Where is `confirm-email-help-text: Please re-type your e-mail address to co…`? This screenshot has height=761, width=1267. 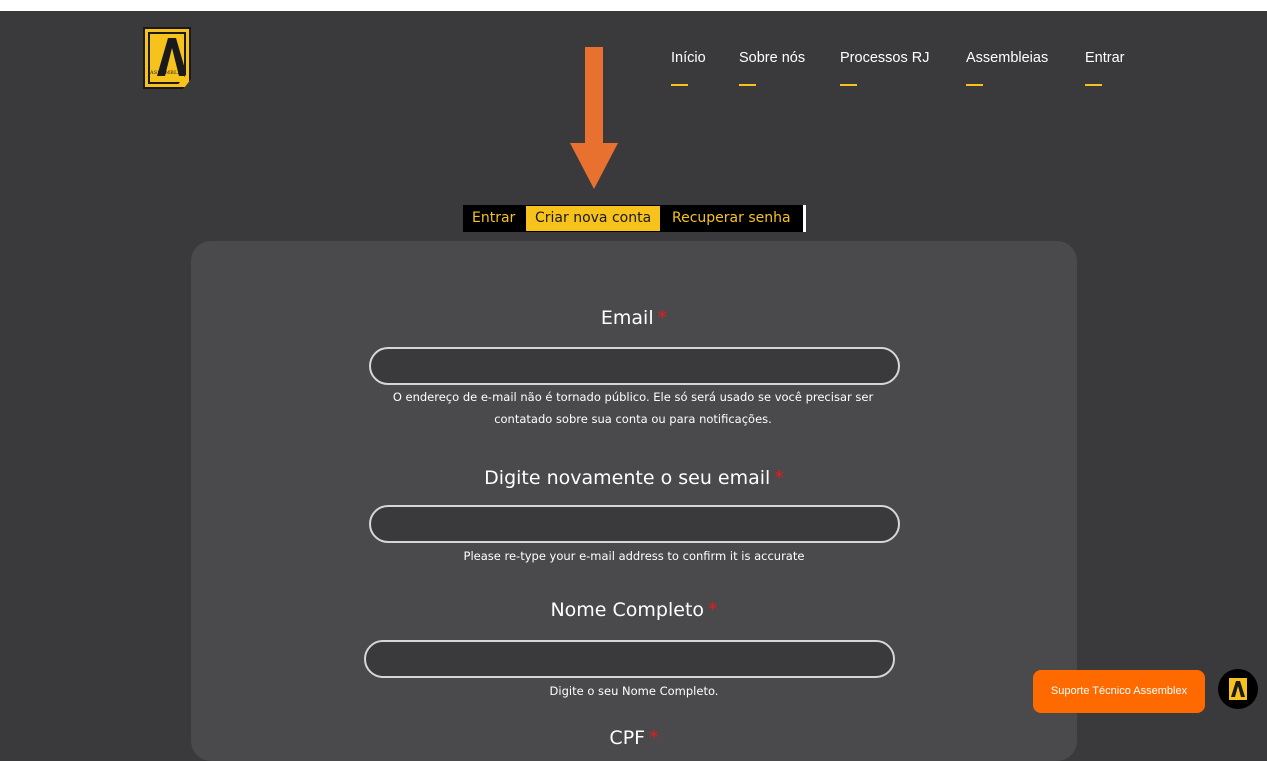 confirm-email-help-text: Please re-type your e-mail address to co… is located at coordinates (634, 556).